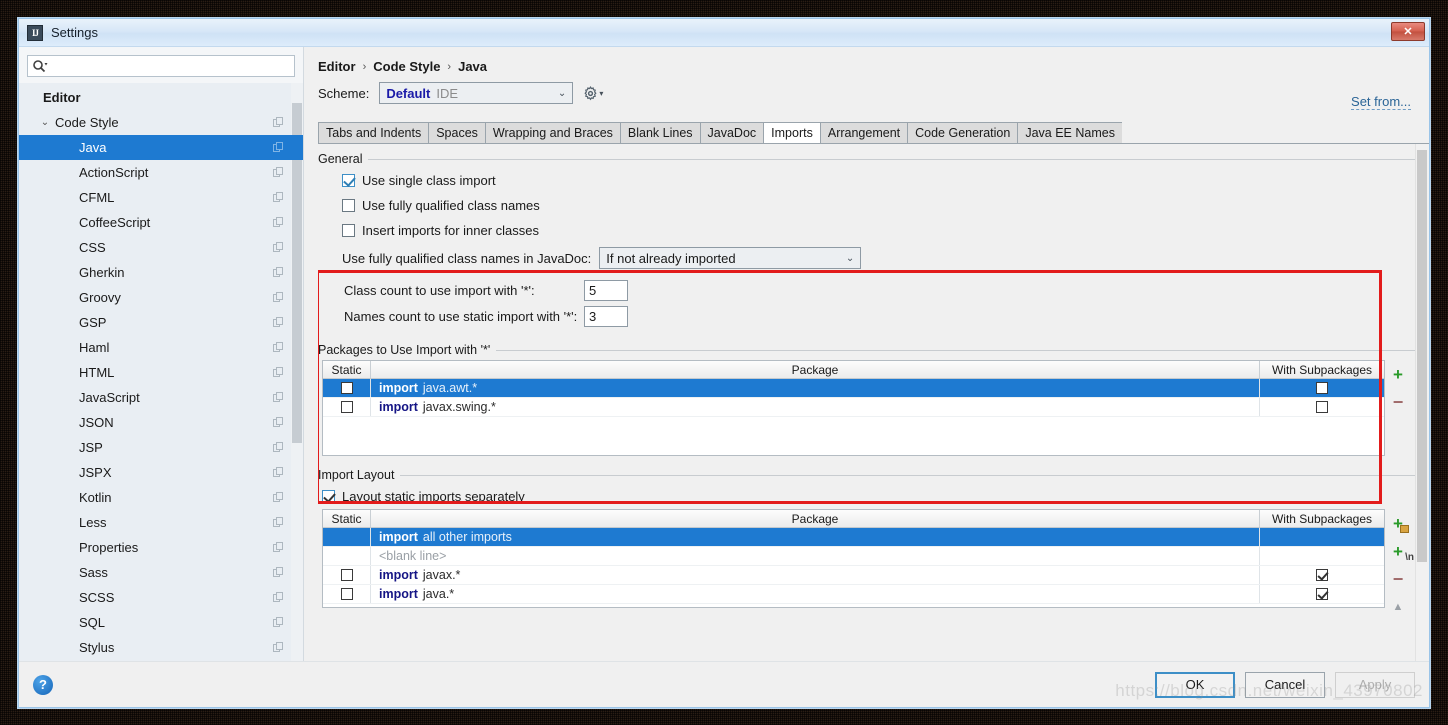  Describe the element at coordinates (161, 347) in the screenshot. I see `sidebar-item-haml: Haml` at that location.